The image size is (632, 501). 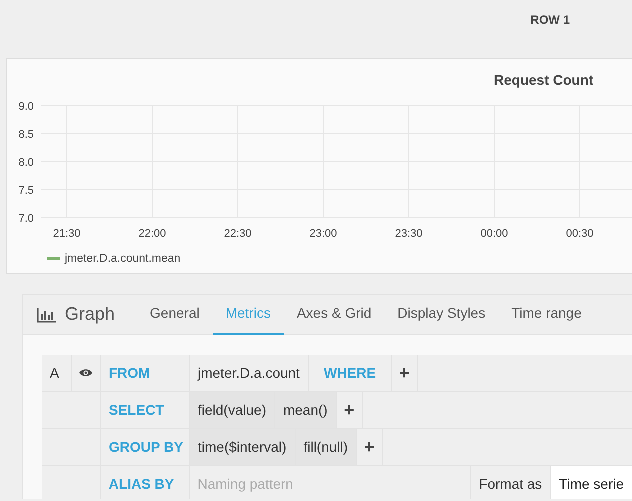 I want to click on x-tick-label: 00:30, so click(x=580, y=234).